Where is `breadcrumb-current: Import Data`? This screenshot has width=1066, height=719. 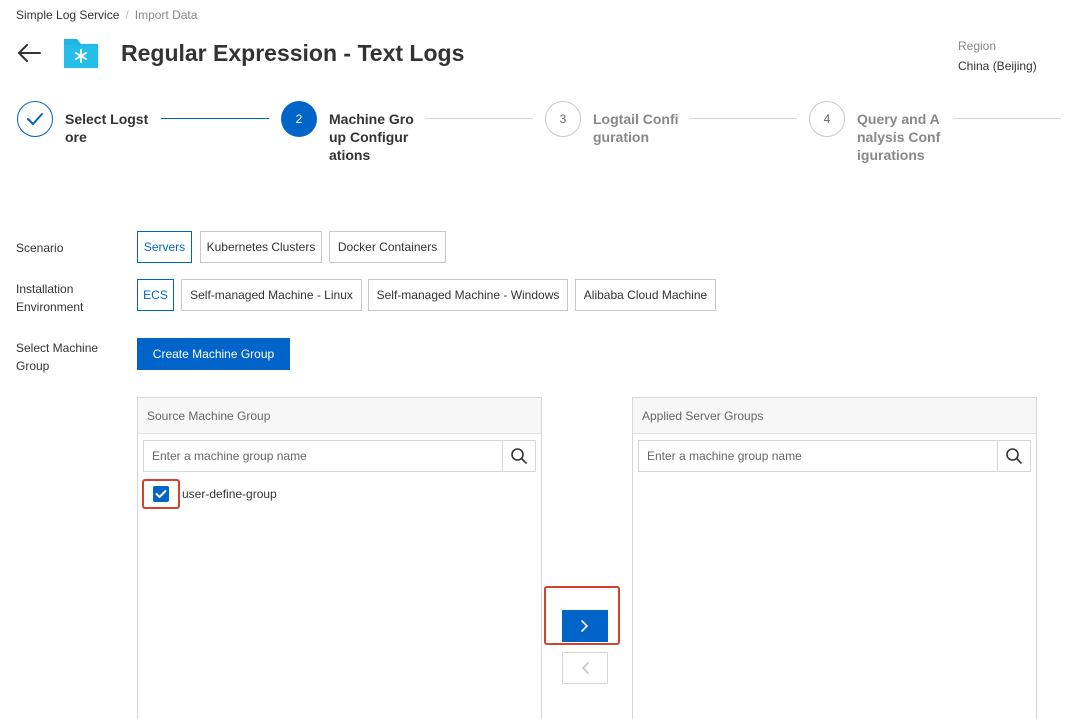
breadcrumb-current: Import Data is located at coordinates (166, 15).